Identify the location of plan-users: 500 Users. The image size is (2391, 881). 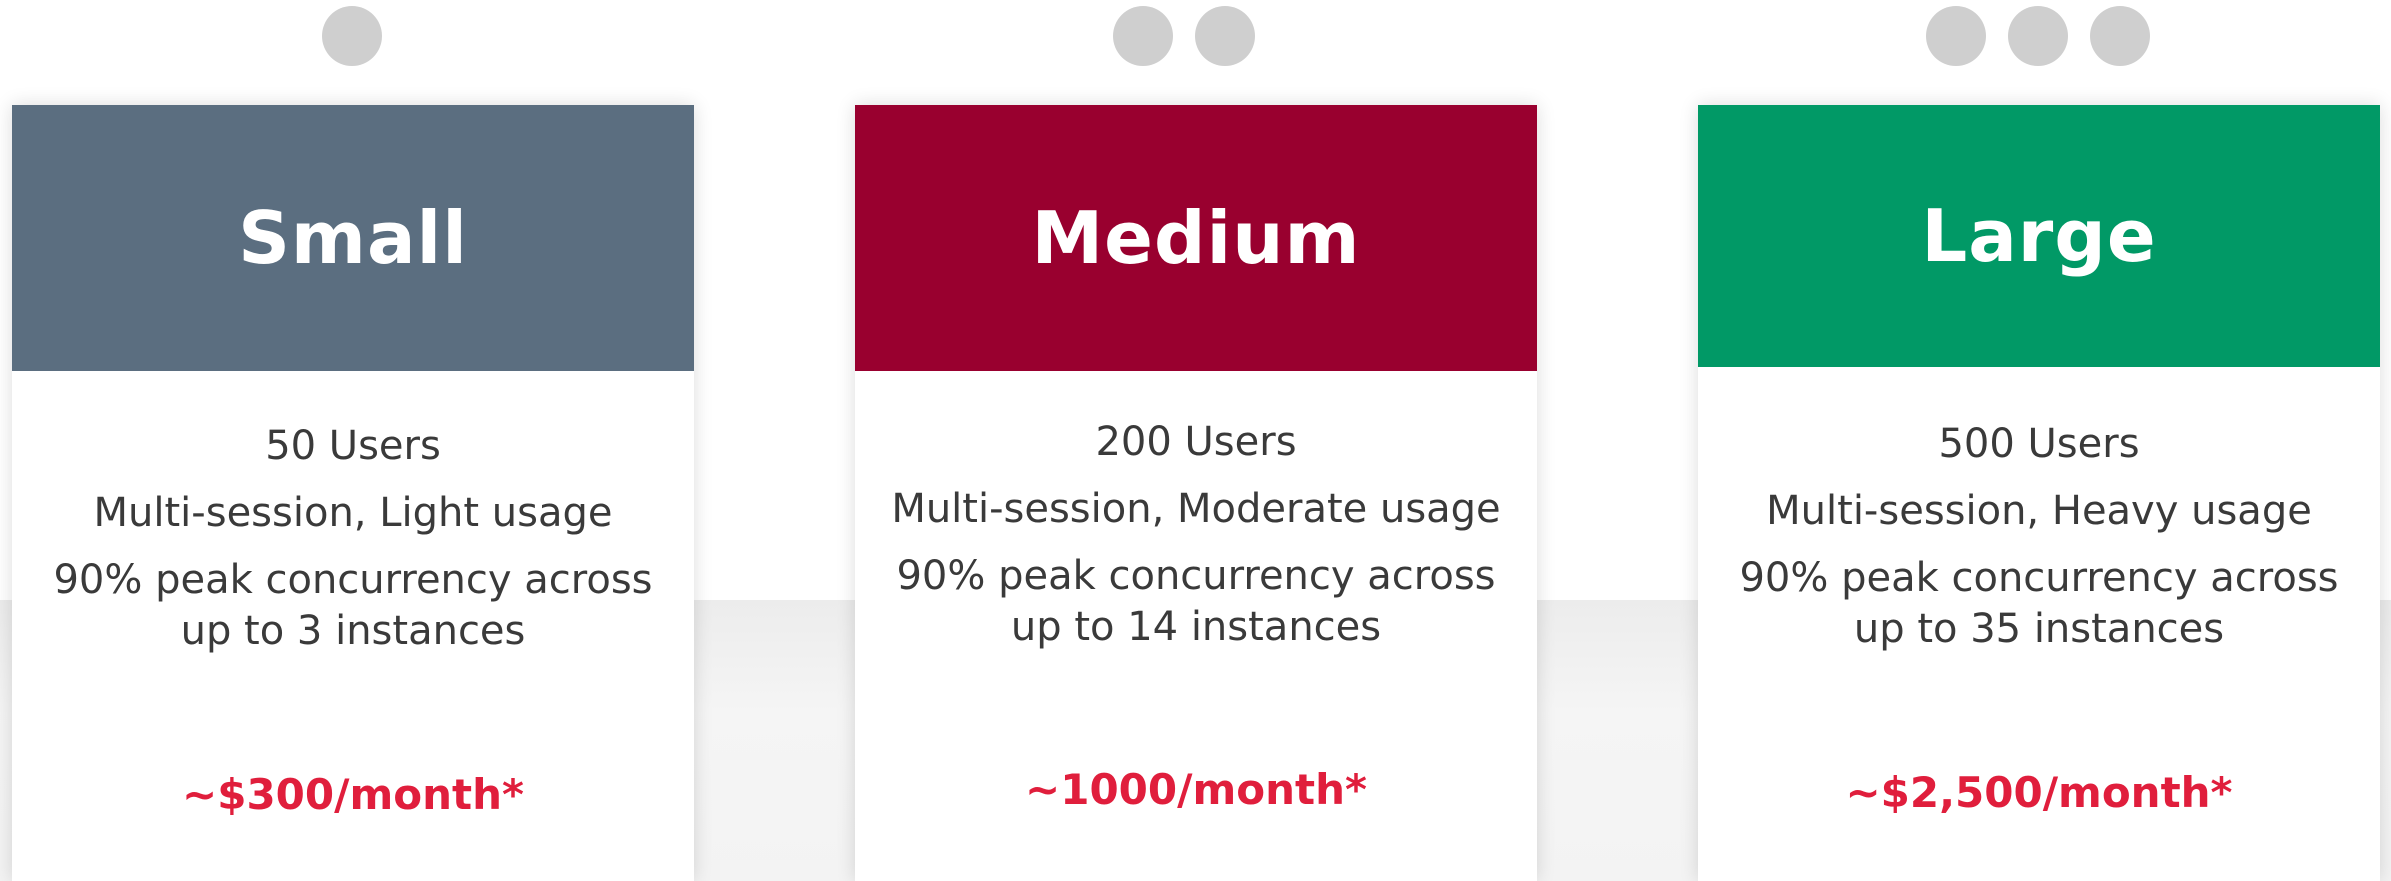
(2039, 444).